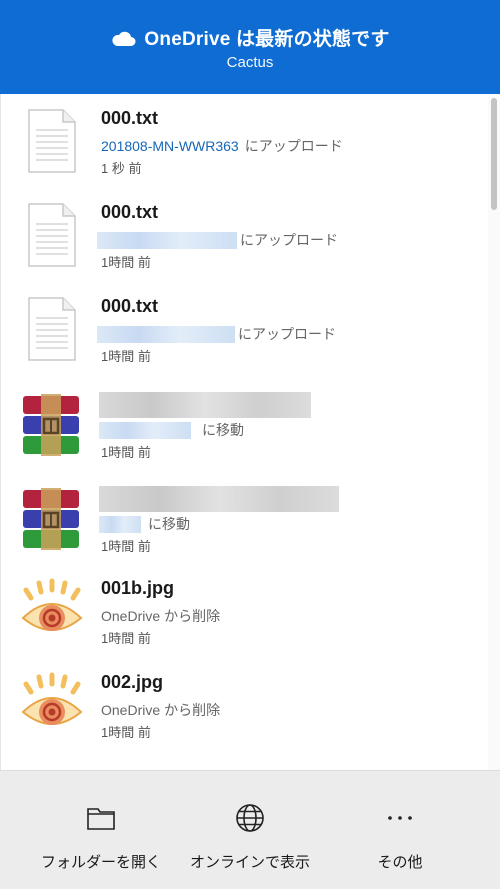 The image size is (500, 889). I want to click on account-name: Cactus, so click(250, 62).